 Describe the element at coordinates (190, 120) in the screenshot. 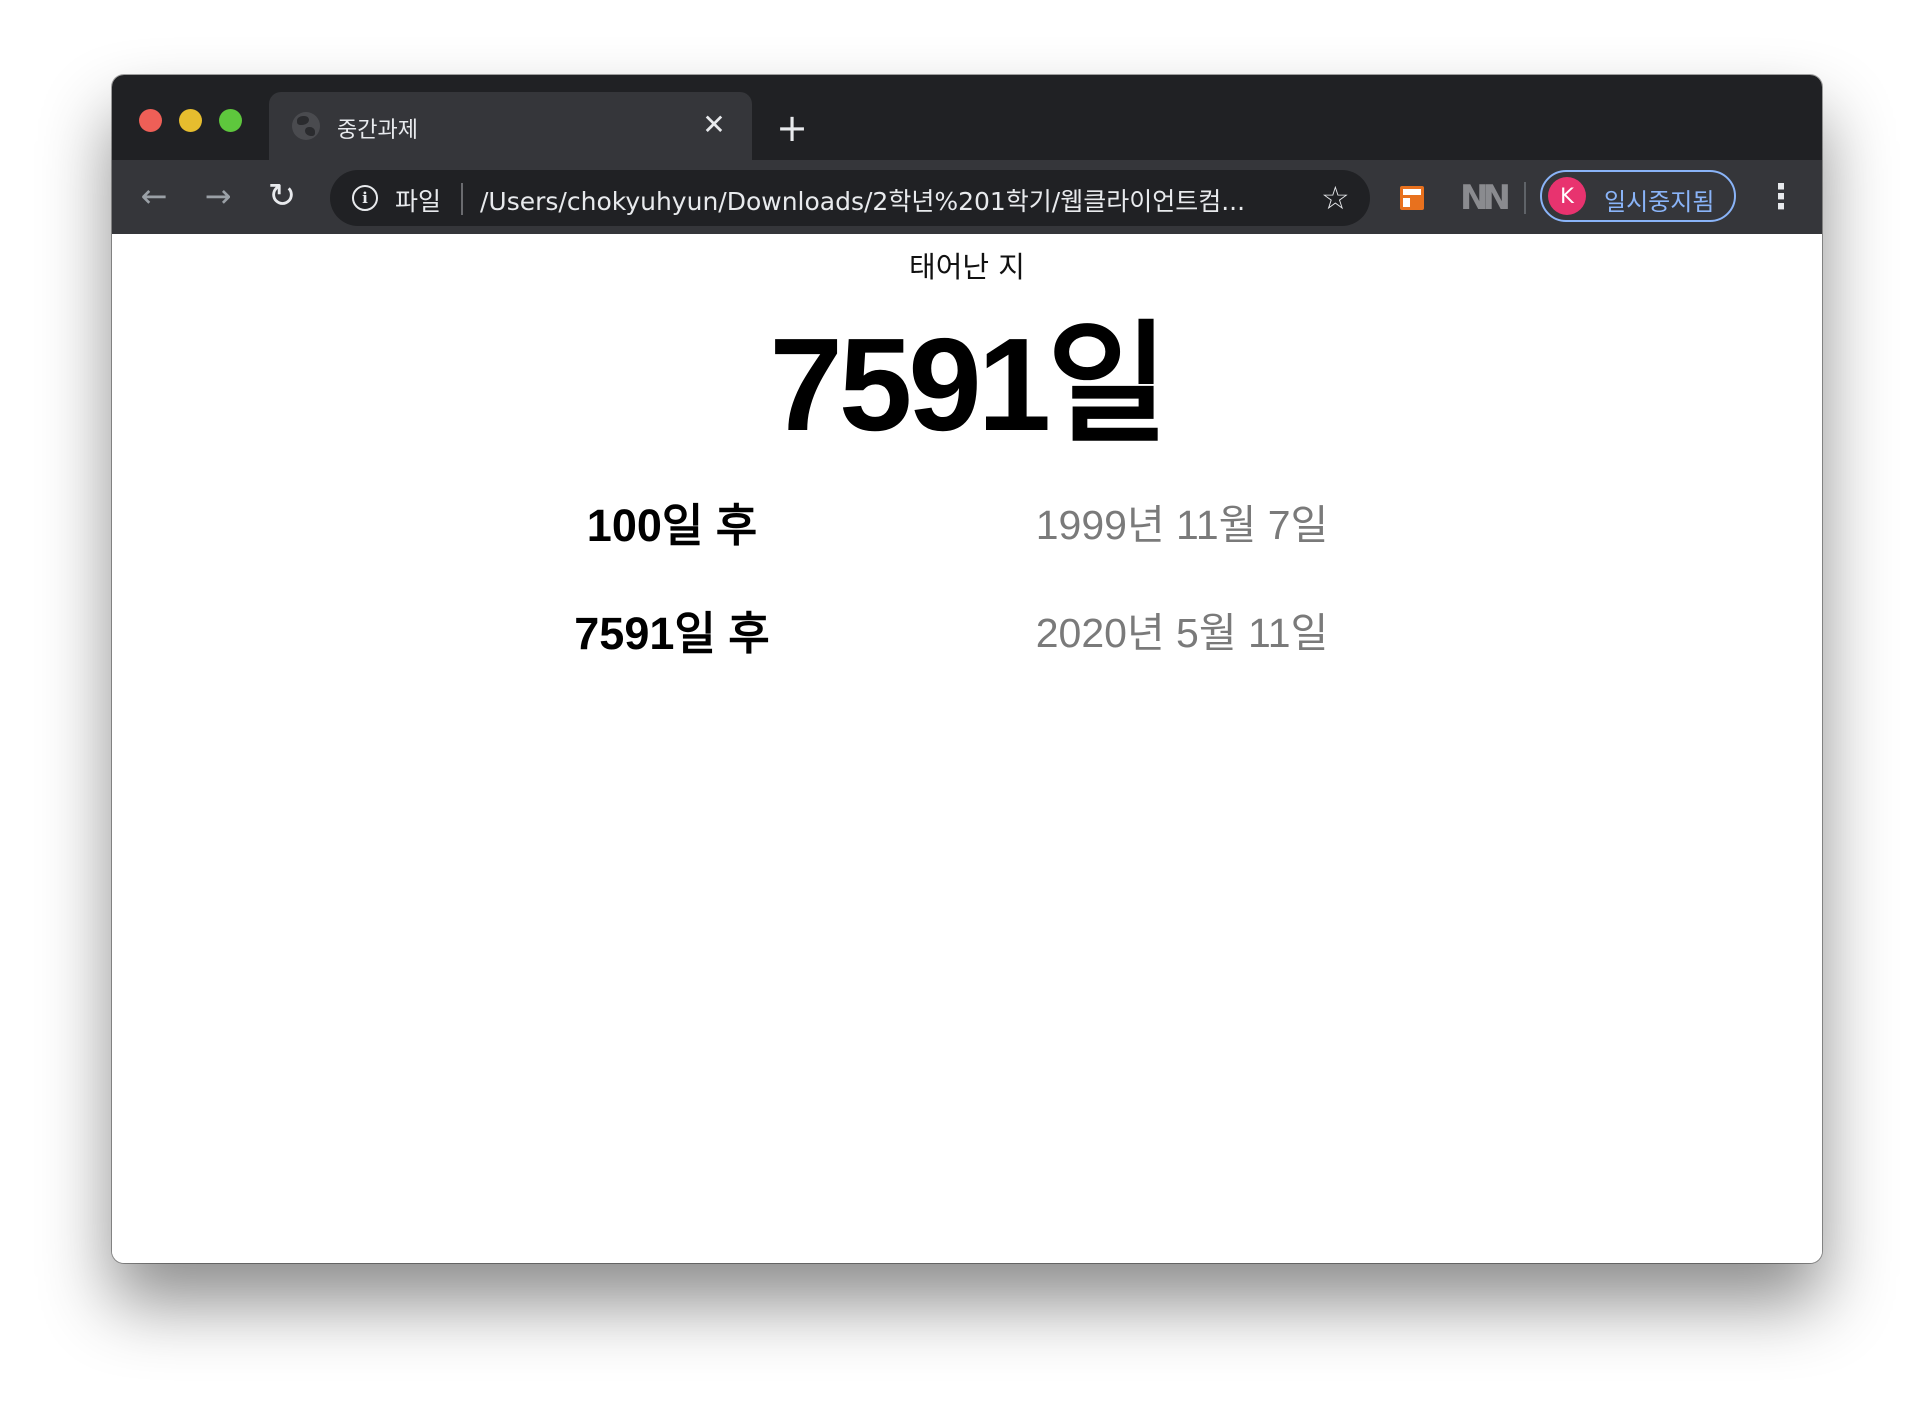

I see `minimize-window-button` at that location.